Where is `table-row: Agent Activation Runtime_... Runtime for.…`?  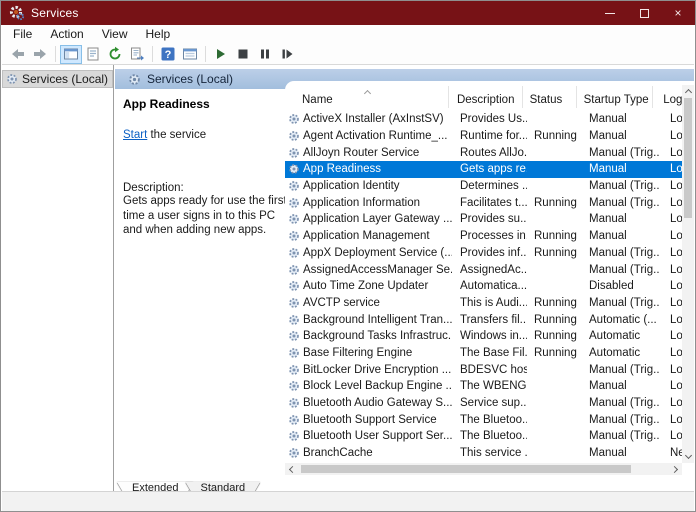
table-row: Agent Activation Runtime_... Runtime for.… is located at coordinates (483, 136).